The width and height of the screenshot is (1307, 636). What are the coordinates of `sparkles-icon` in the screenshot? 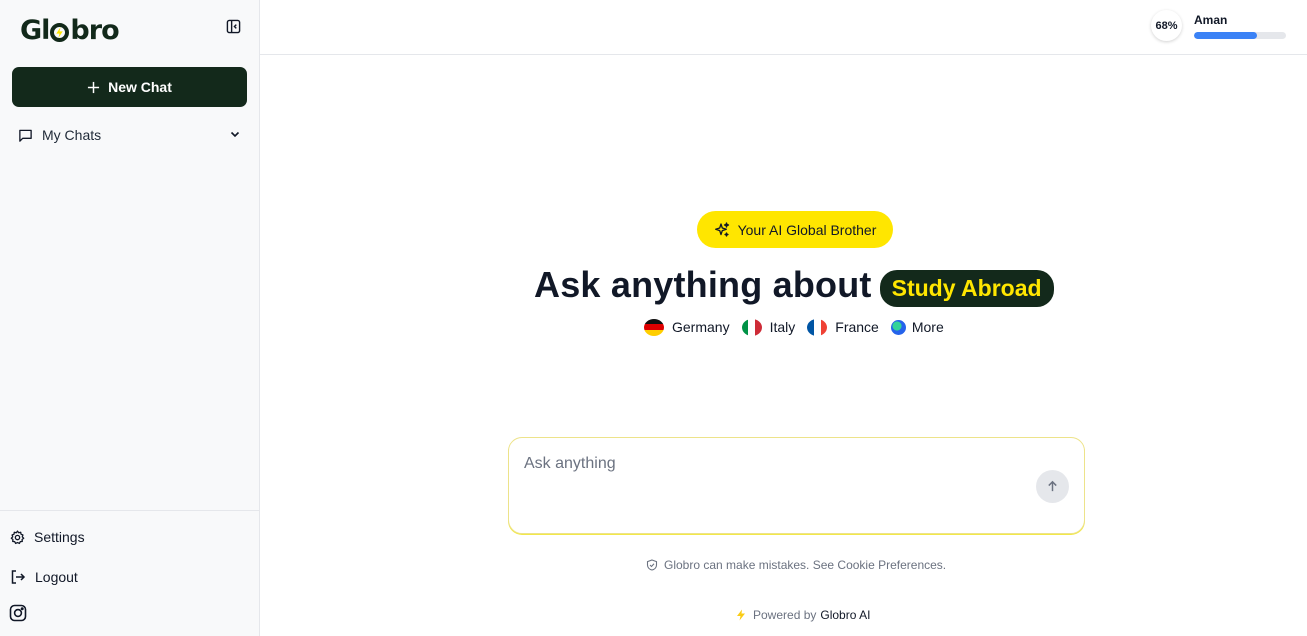 It's located at (721, 229).